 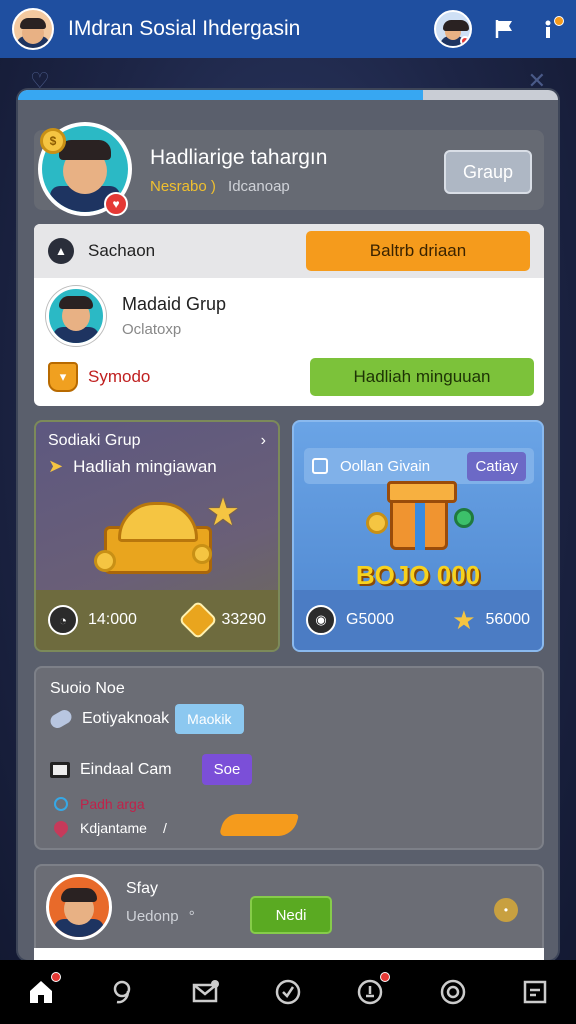 What do you see at coordinates (244, 619) in the screenshot?
I see `stat-gold-value: 33290` at bounding box center [244, 619].